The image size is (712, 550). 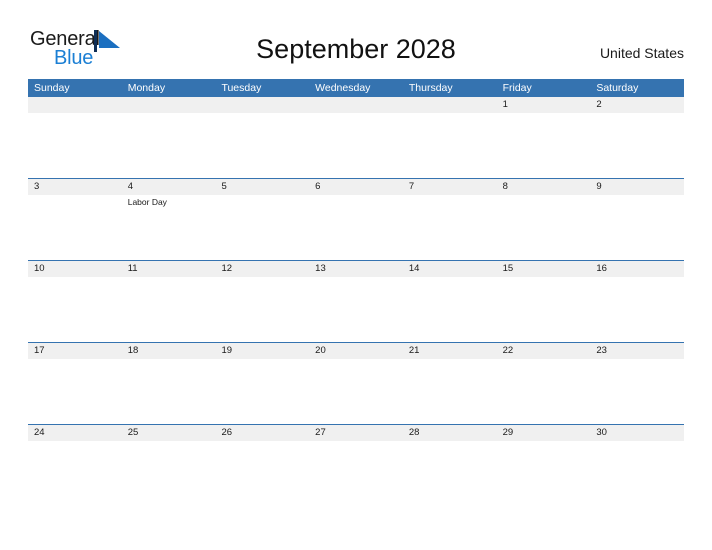 What do you see at coordinates (241, 88) in the screenshot?
I see `weekday-header-tuesday: Tuesday` at bounding box center [241, 88].